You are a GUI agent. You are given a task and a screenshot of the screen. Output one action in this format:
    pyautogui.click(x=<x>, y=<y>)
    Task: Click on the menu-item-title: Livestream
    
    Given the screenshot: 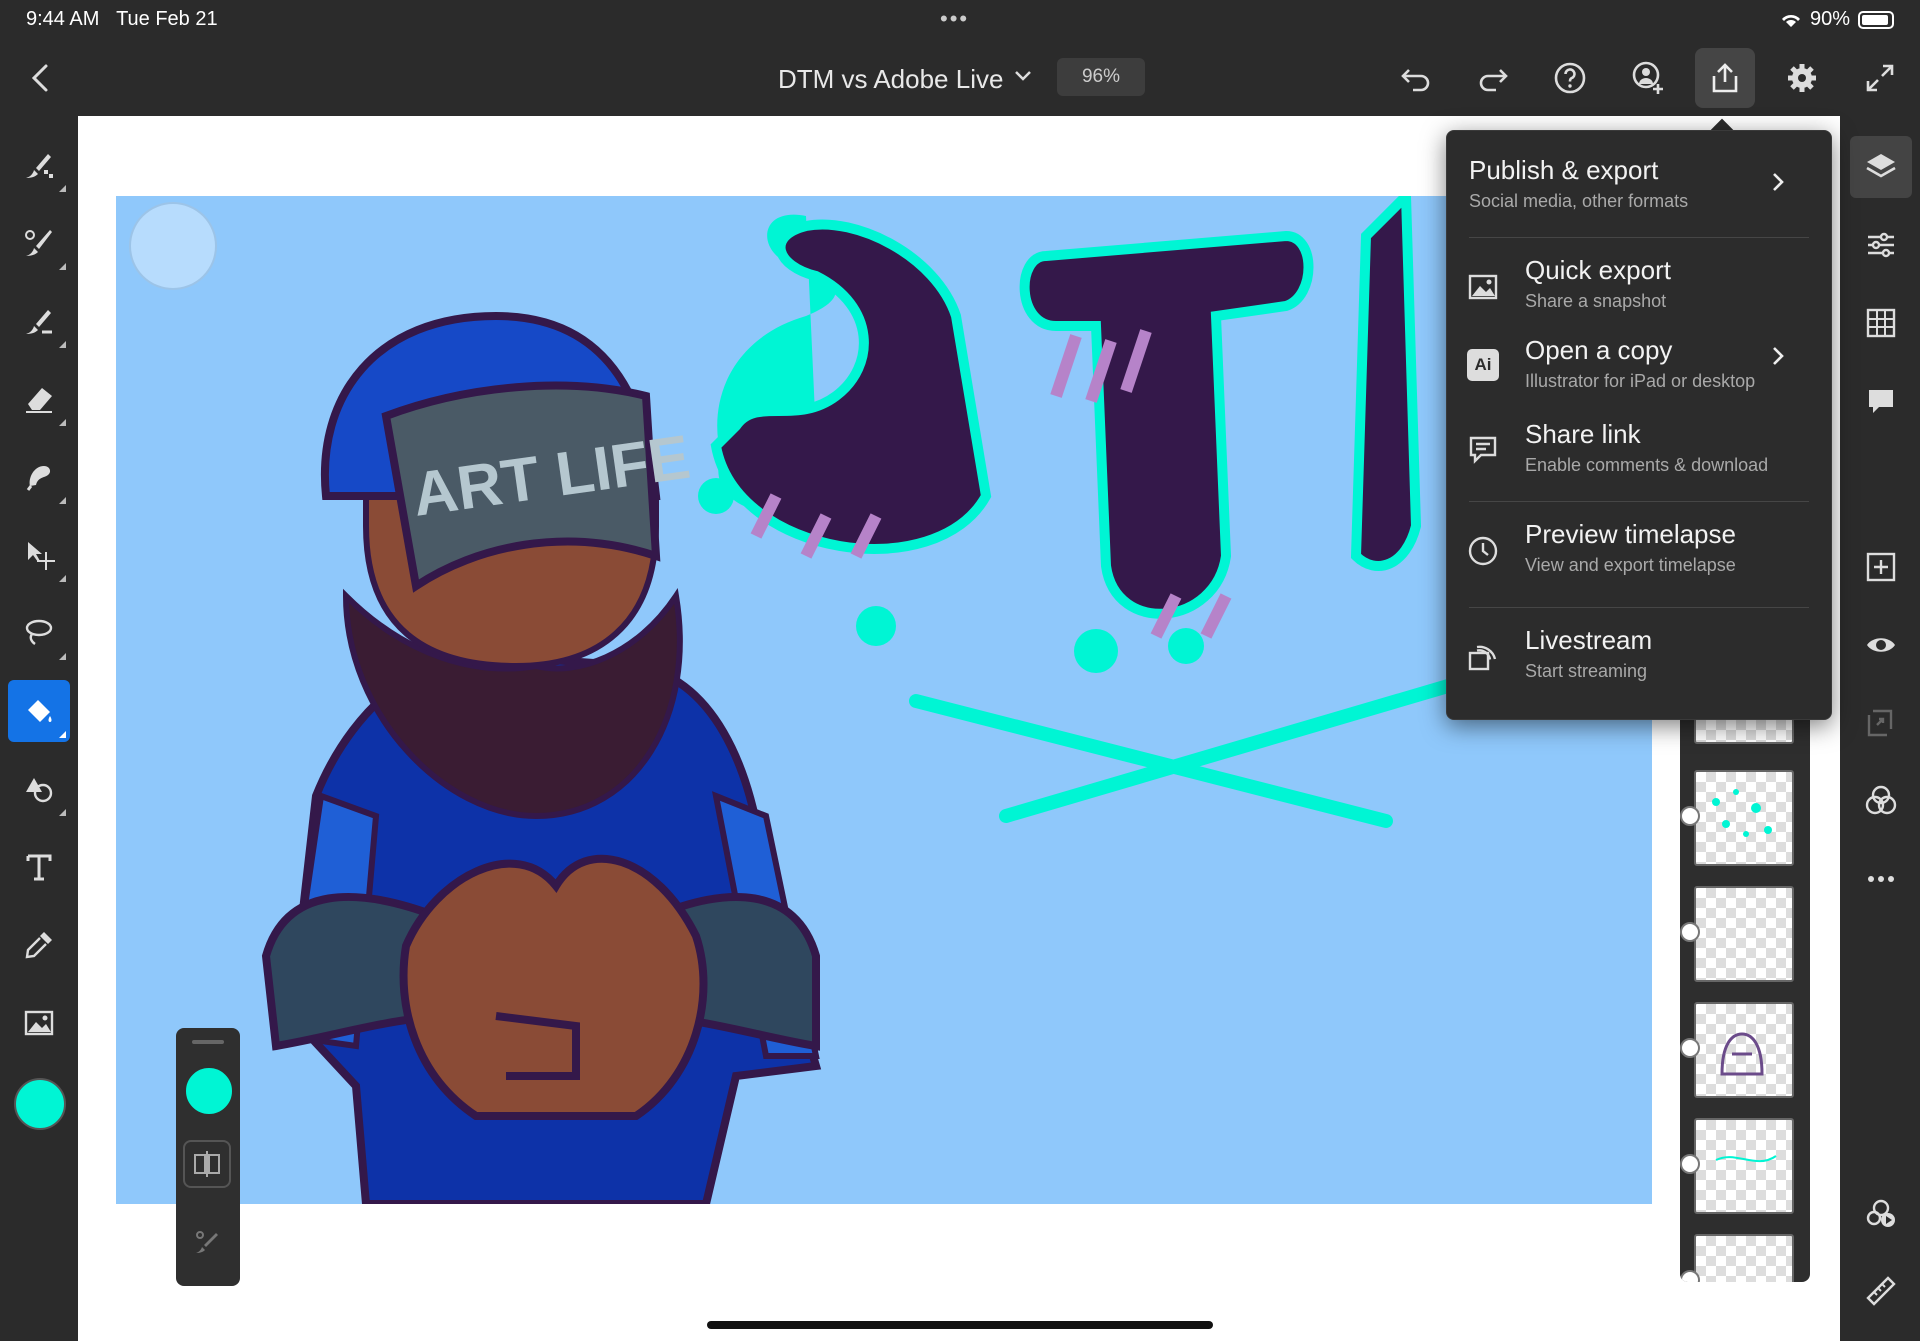 What is the action you would take?
    pyautogui.click(x=1589, y=640)
    